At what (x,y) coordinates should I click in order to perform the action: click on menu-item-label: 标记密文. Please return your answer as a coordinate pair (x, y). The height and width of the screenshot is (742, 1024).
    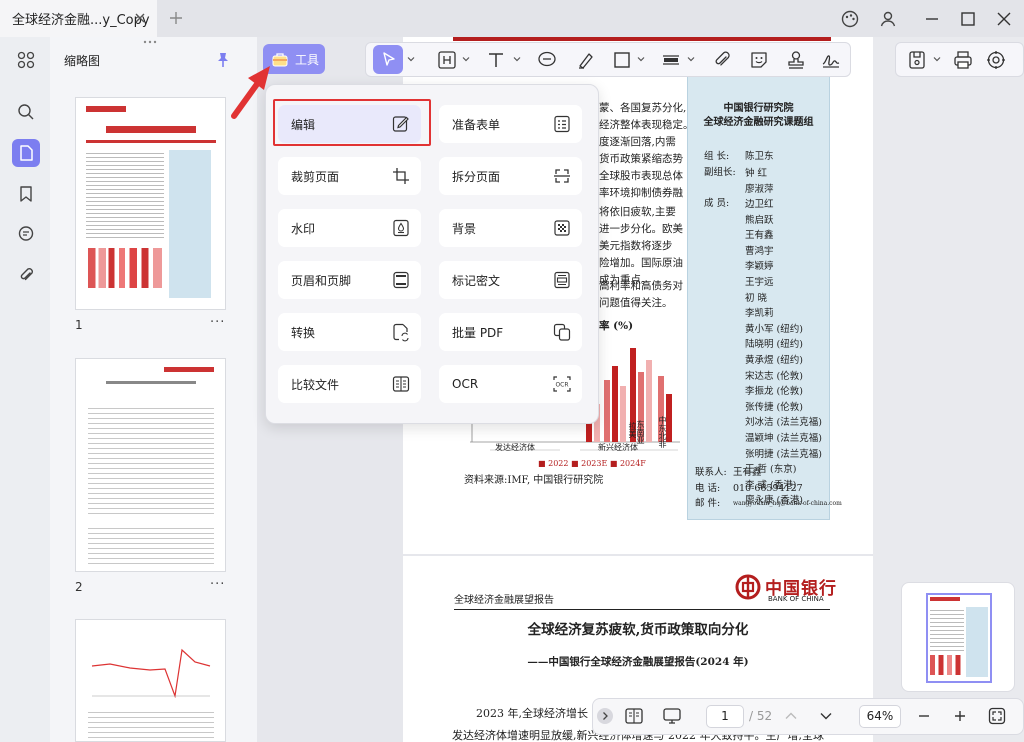
    Looking at the image, I should click on (476, 280).